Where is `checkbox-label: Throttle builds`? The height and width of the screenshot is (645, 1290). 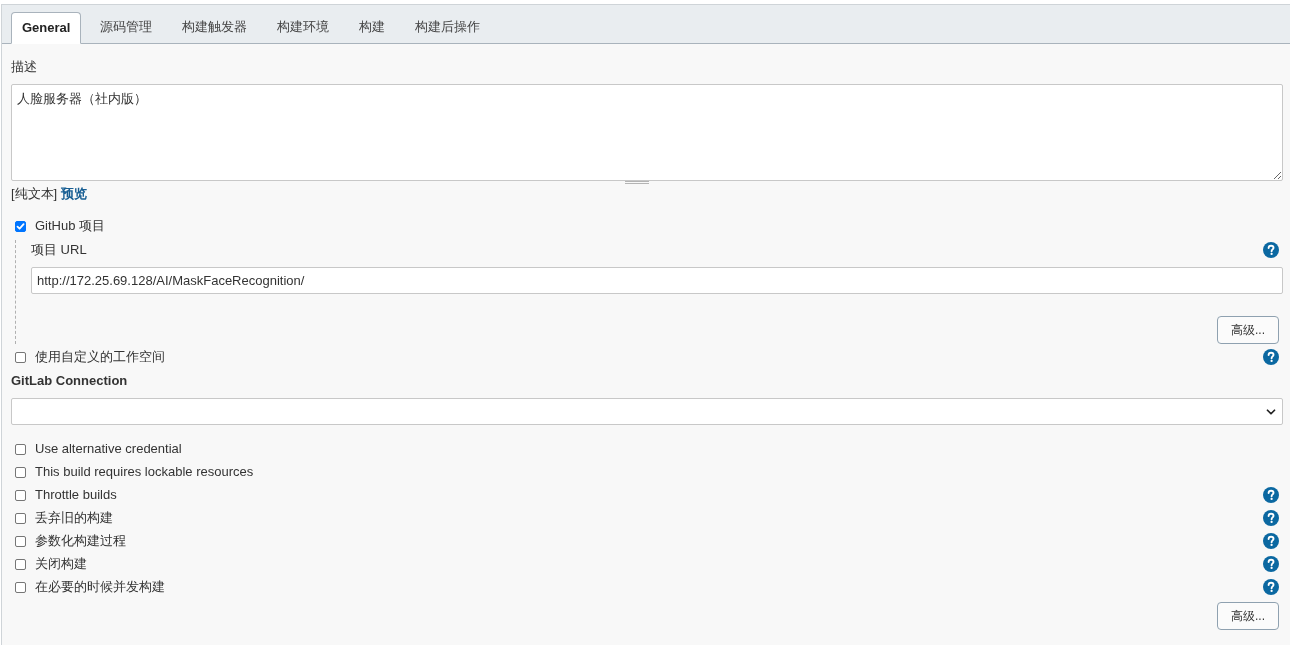
checkbox-label: Throttle builds is located at coordinates (76, 495).